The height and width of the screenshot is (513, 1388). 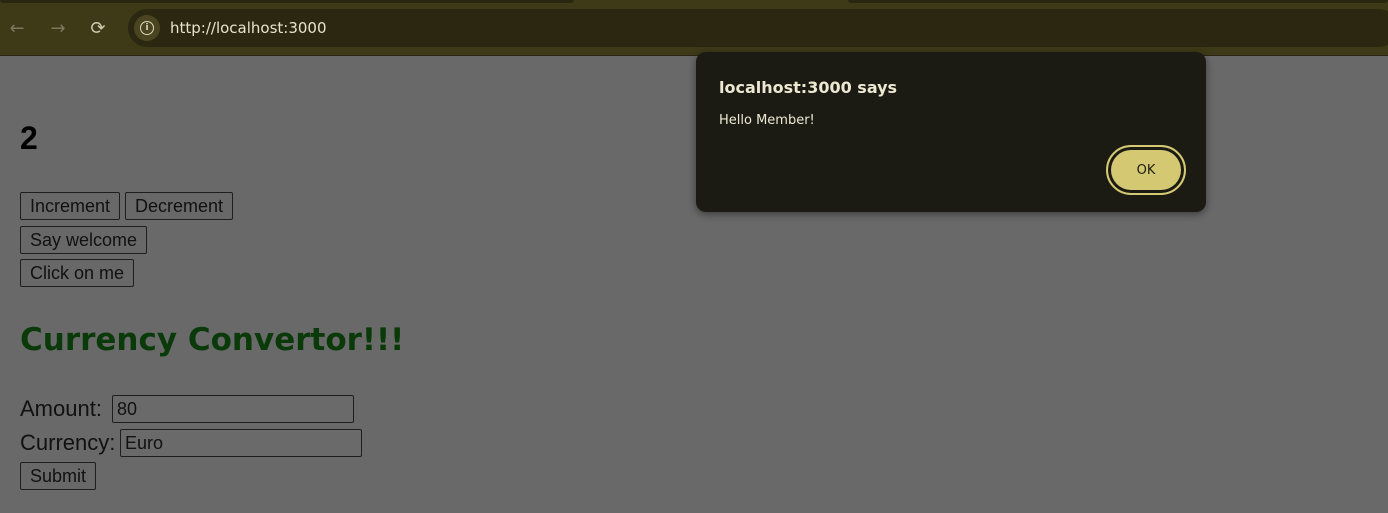 What do you see at coordinates (233, 409) in the screenshot?
I see `amount-input` at bounding box center [233, 409].